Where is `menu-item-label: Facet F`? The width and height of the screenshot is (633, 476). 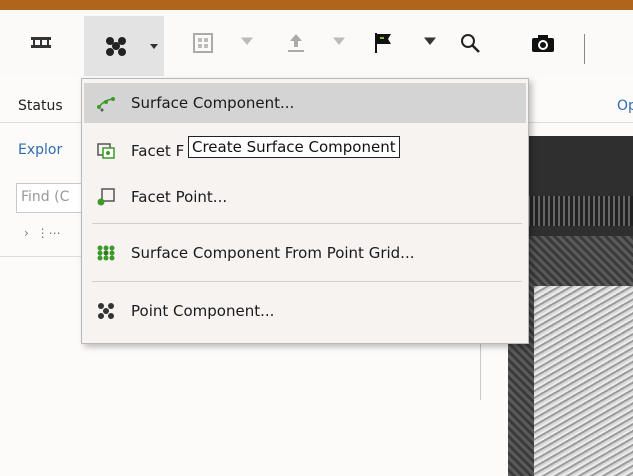
menu-item-label: Facet F is located at coordinates (158, 151).